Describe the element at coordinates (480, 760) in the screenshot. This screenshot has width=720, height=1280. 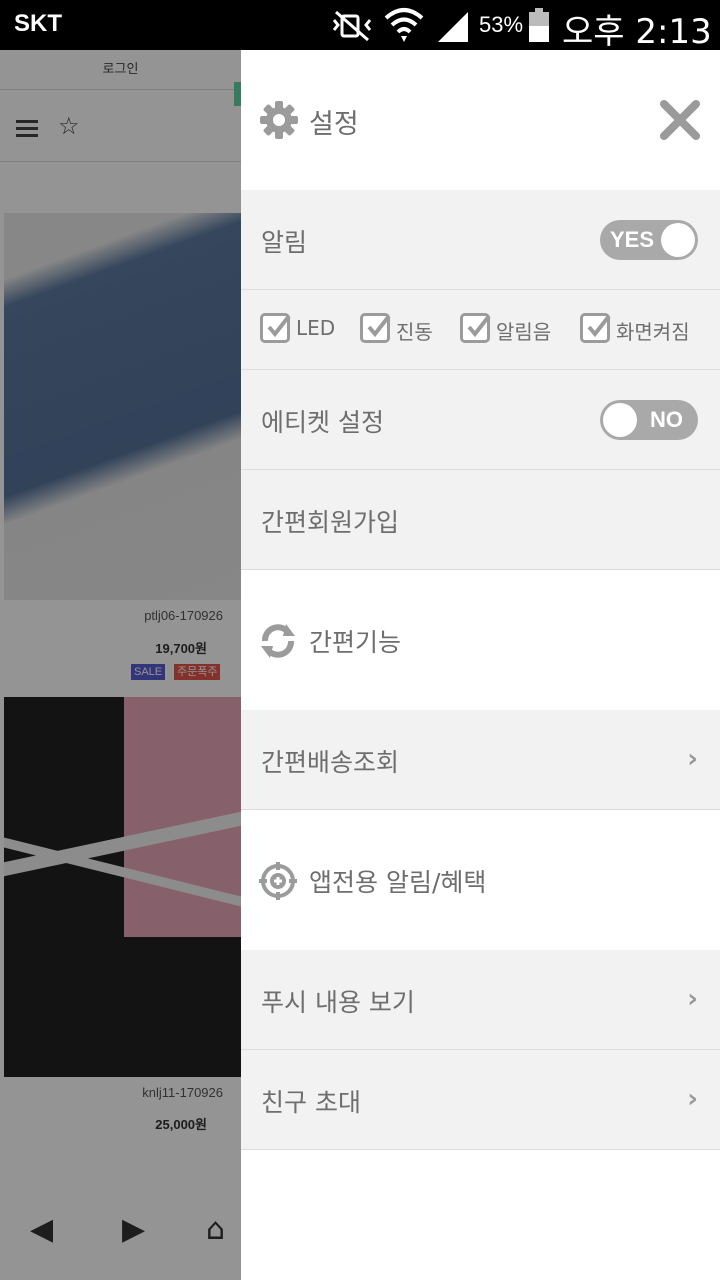
I see `delivery-lookup-row: 간편배송조회 ›` at that location.